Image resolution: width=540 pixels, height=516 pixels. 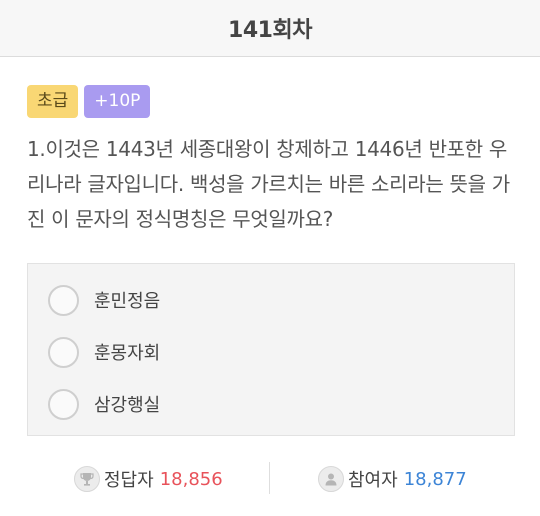 I want to click on participants-value: 18,877, so click(x=435, y=479).